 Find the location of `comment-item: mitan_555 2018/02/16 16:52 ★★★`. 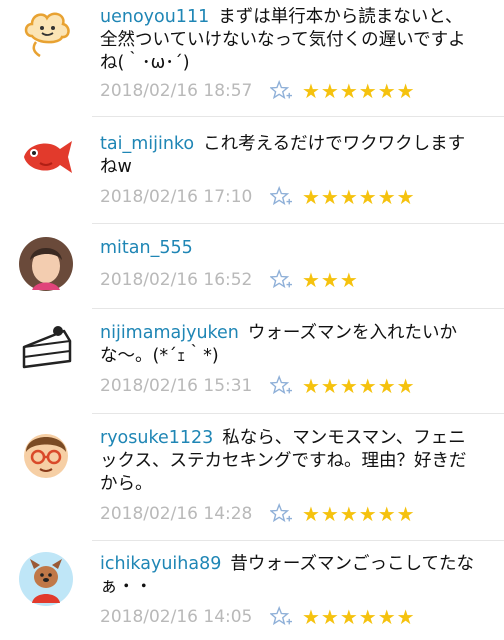

comment-item: mitan_555 2018/02/16 16:52 ★★★ is located at coordinates (252, 266).